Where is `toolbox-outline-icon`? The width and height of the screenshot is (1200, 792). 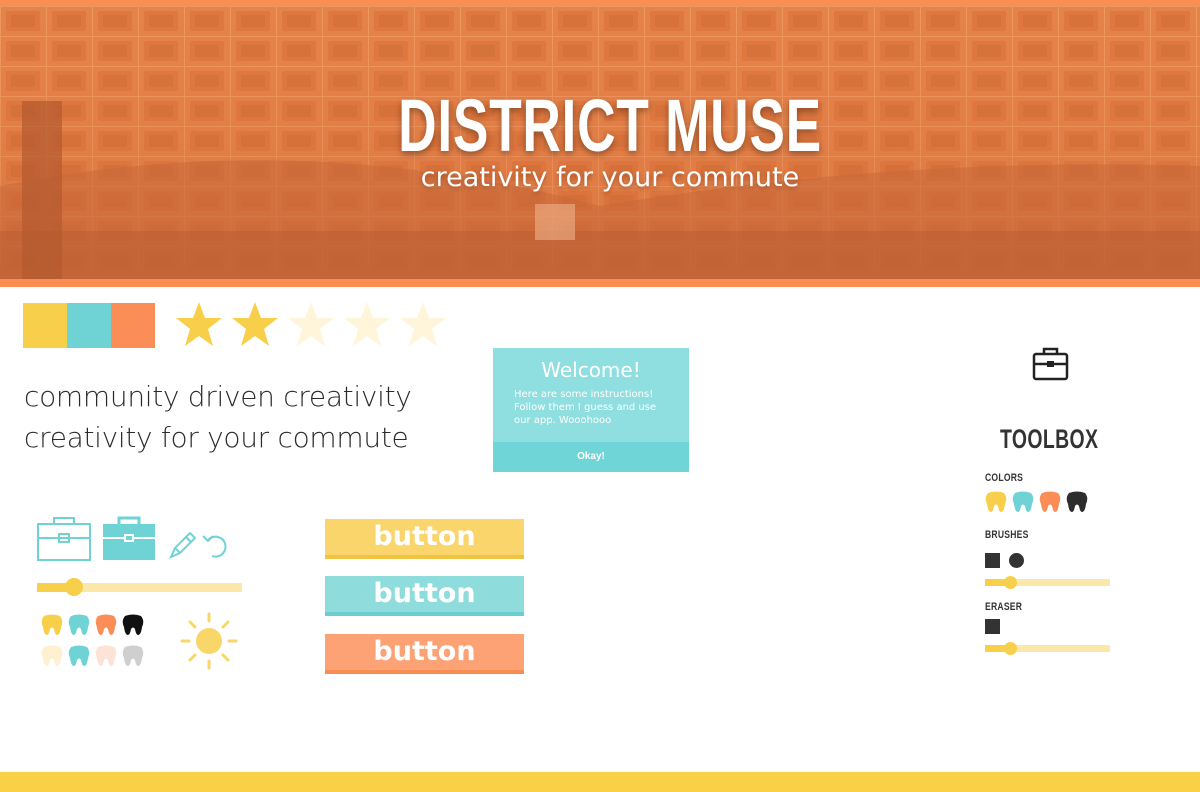
toolbox-outline-icon is located at coordinates (64, 538).